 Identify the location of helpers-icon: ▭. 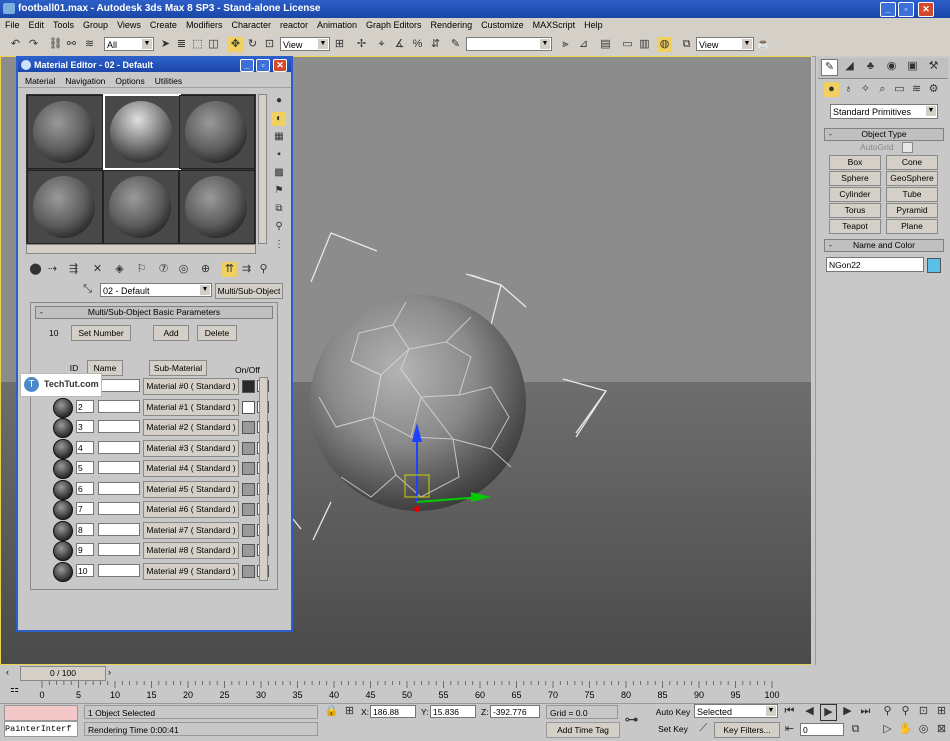
(899, 89).